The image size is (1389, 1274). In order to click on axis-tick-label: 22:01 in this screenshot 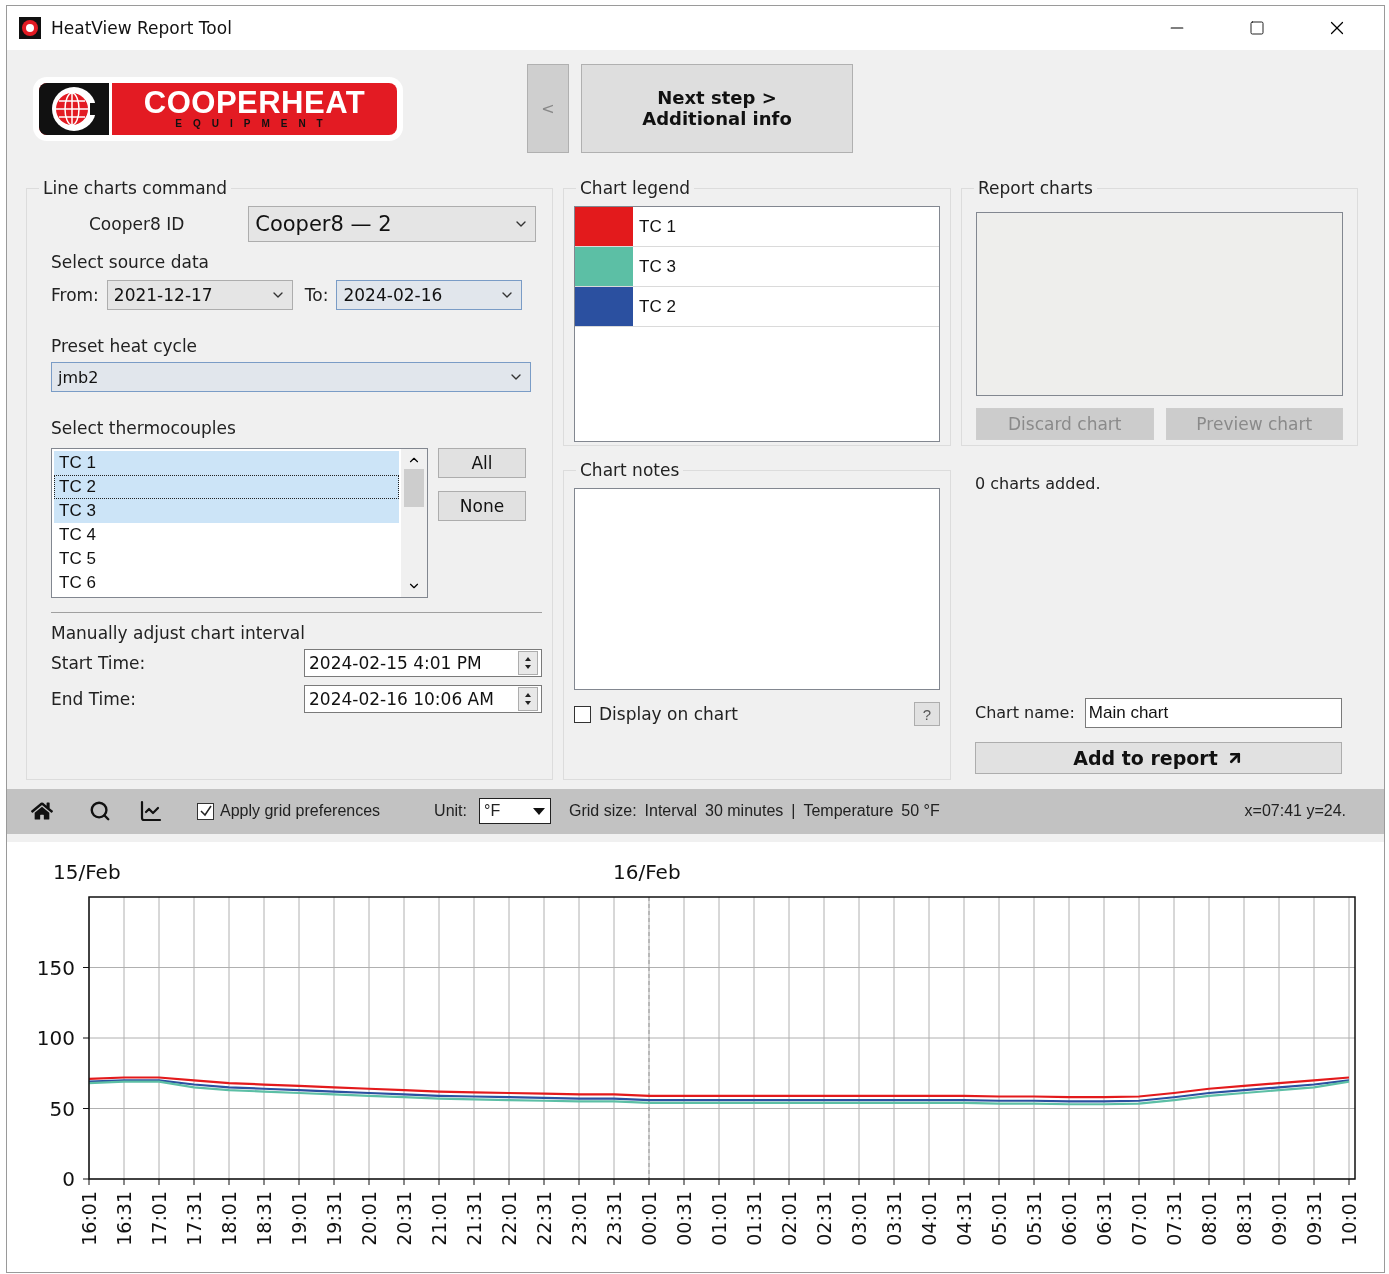, I will do `click(509, 1218)`.